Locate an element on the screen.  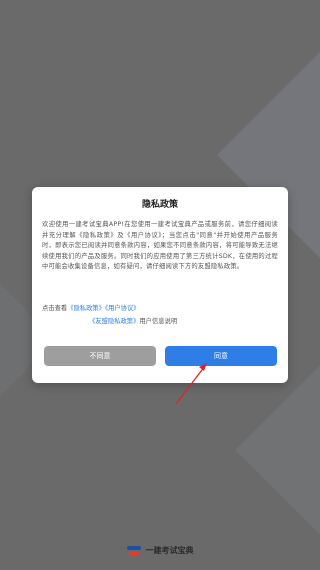
umeng-suffix: 用户信息说明 is located at coordinates (158, 321).